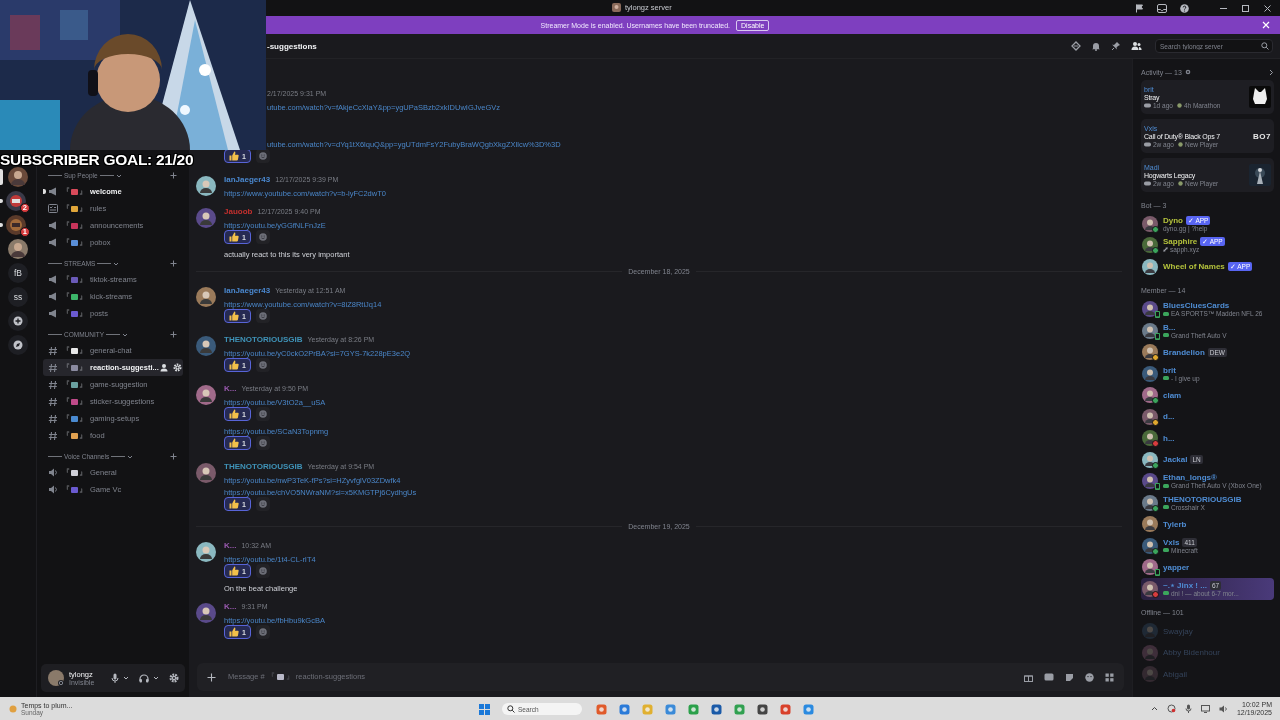 The width and height of the screenshot is (1280, 720). What do you see at coordinates (1069, 677) in the screenshot?
I see `sticker-icon` at bounding box center [1069, 677].